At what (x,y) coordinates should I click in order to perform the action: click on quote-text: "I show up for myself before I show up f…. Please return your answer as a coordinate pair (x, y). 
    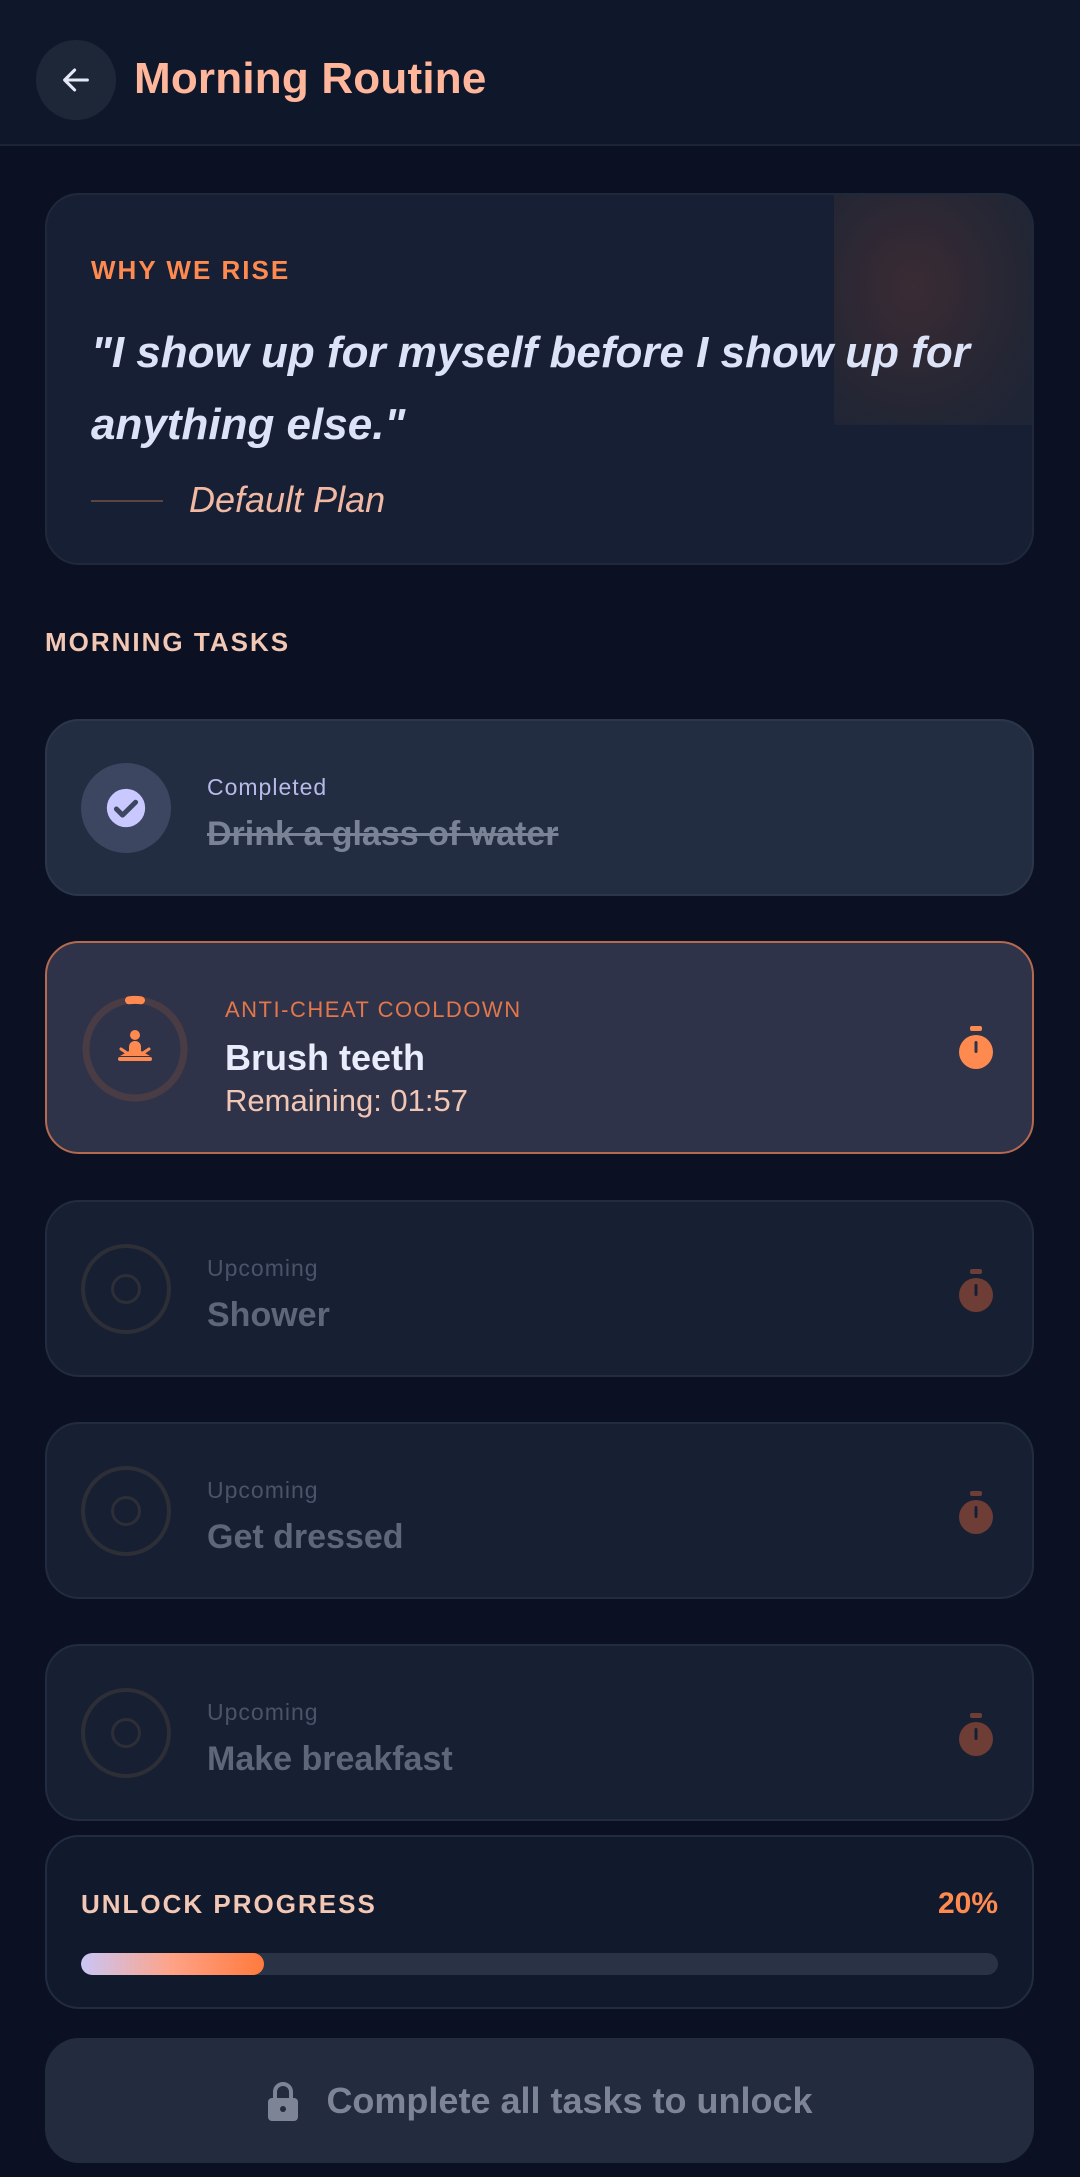
    Looking at the image, I should click on (530, 388).